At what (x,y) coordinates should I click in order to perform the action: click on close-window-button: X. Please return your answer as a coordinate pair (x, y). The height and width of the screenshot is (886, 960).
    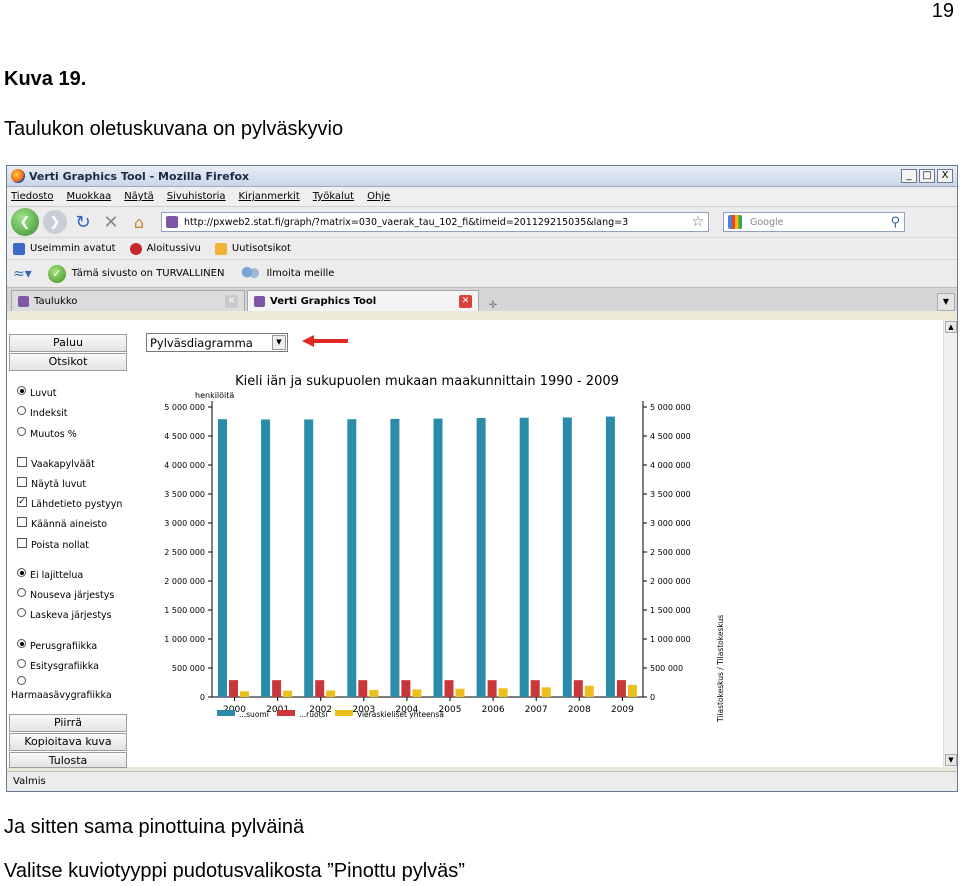
    Looking at the image, I should click on (945, 176).